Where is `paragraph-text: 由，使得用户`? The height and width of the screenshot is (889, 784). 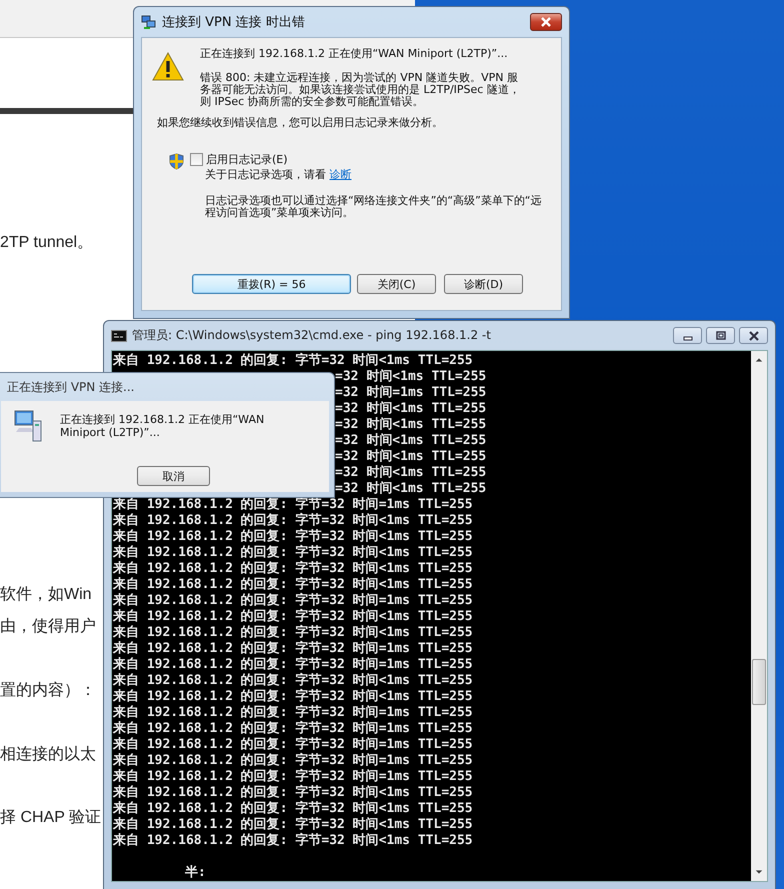 paragraph-text: 由，使得用户 is located at coordinates (48, 627).